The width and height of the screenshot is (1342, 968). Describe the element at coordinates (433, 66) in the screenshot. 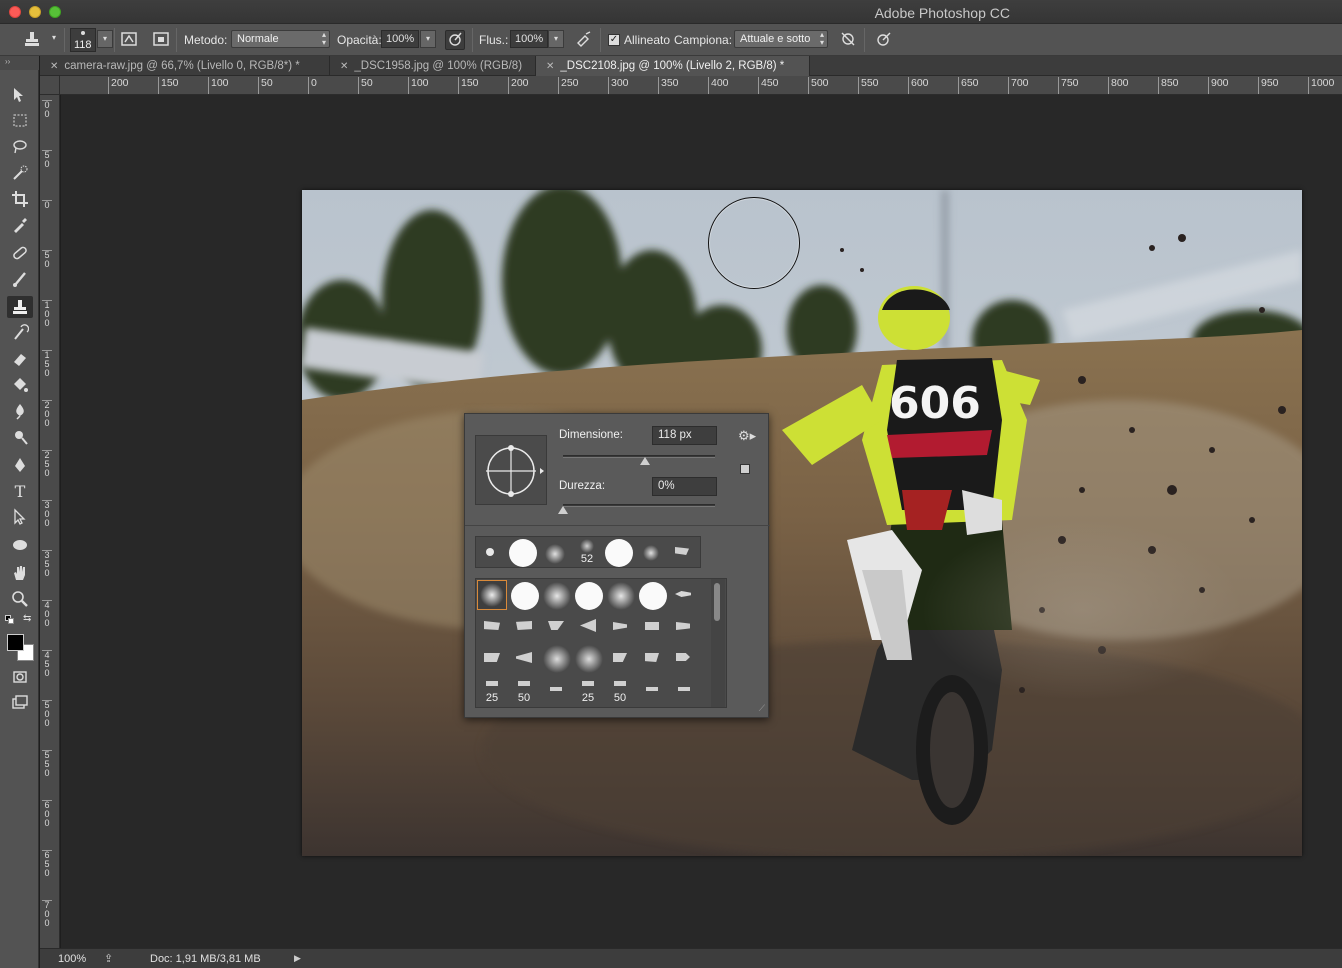

I see `tab-dsc1958: ✕ _DSC1958.jpg @ 100% (RGB/8)` at that location.